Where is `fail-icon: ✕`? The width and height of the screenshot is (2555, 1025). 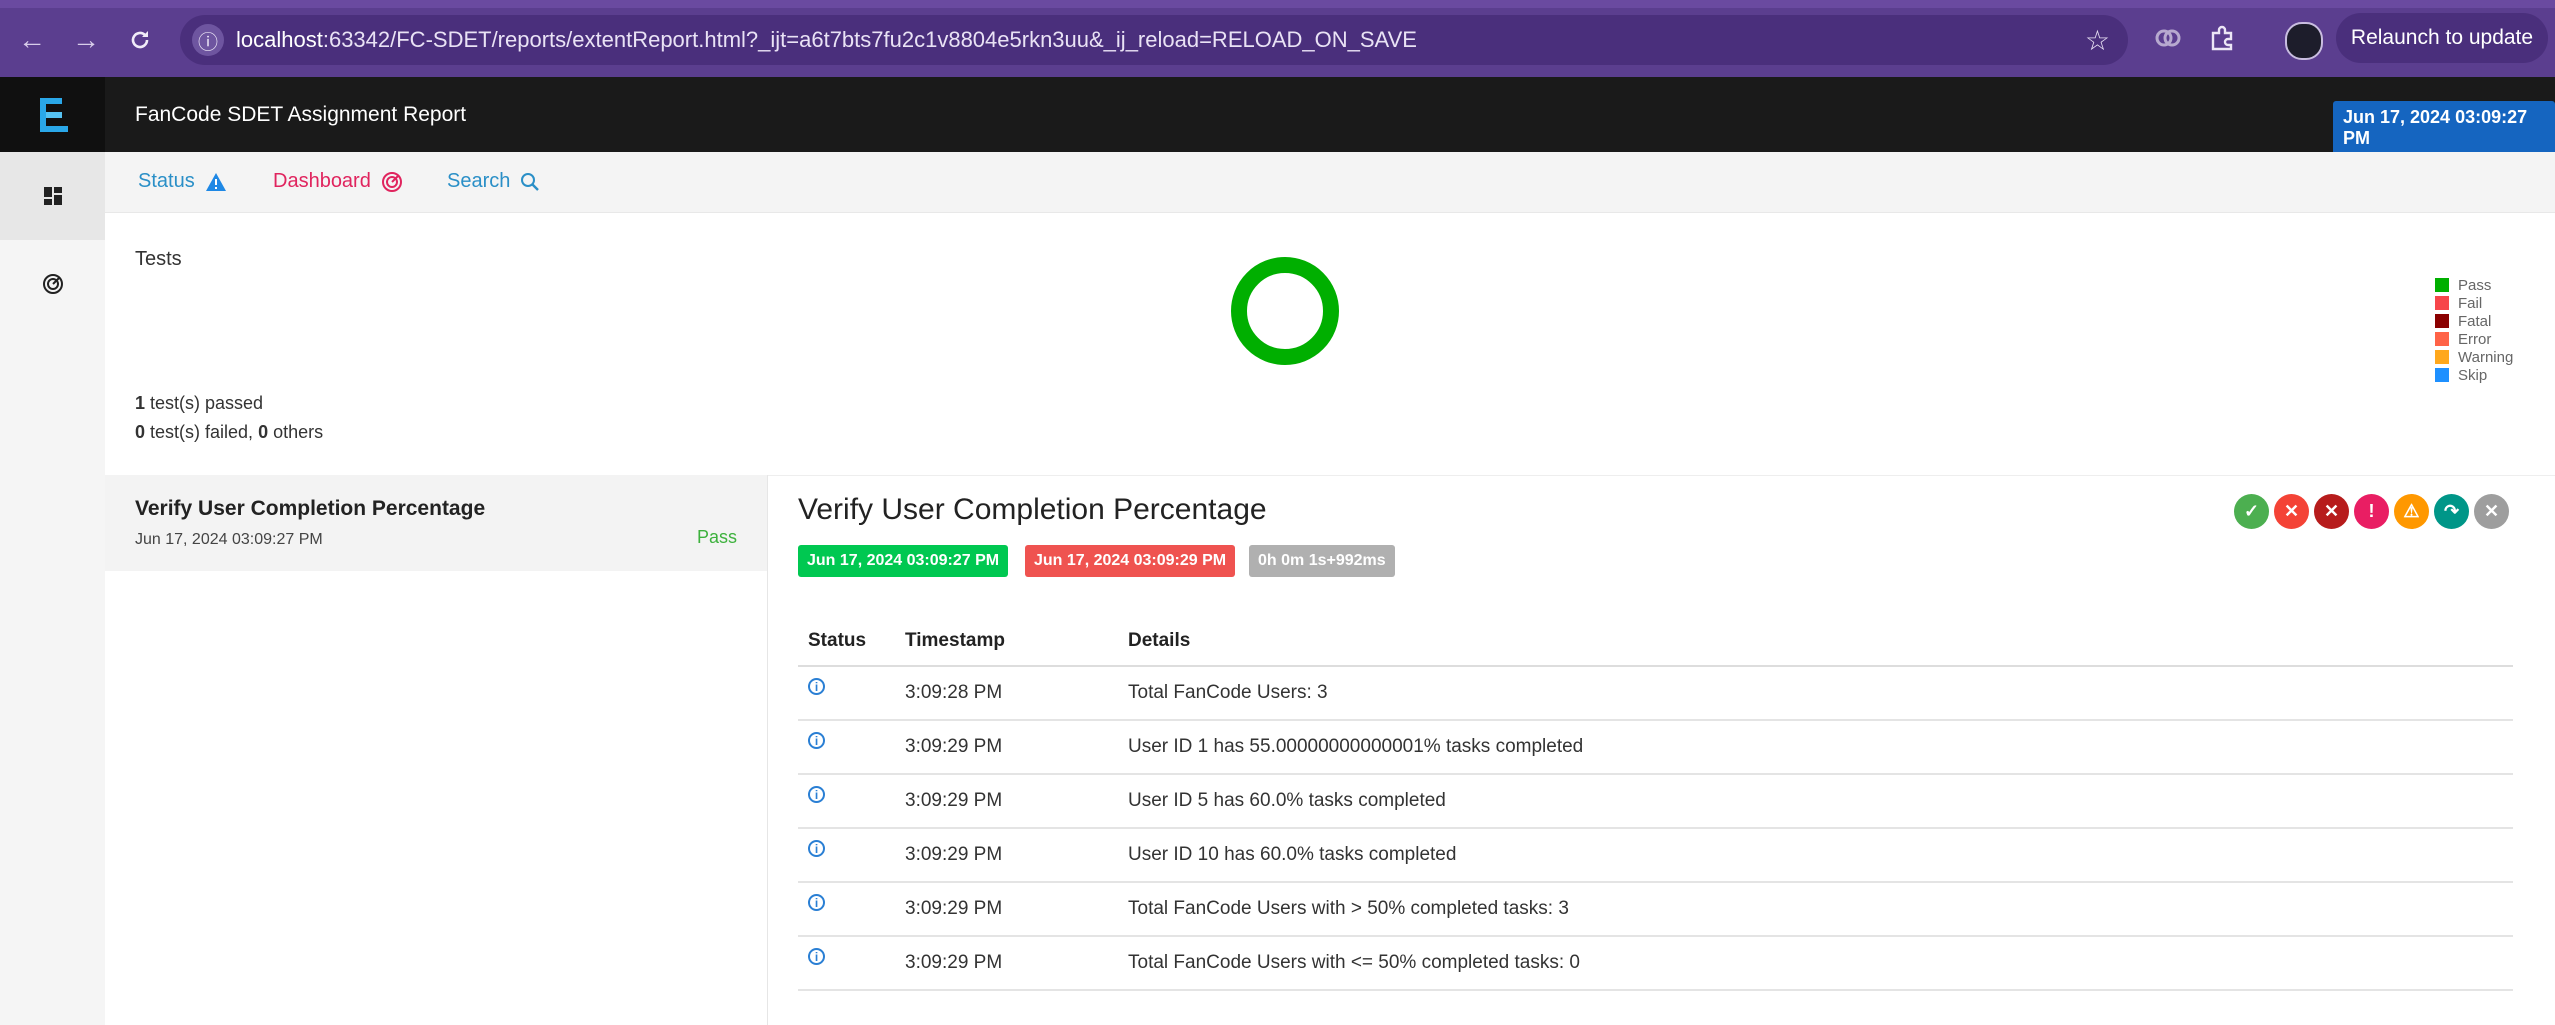
fail-icon: ✕ is located at coordinates (2291, 511).